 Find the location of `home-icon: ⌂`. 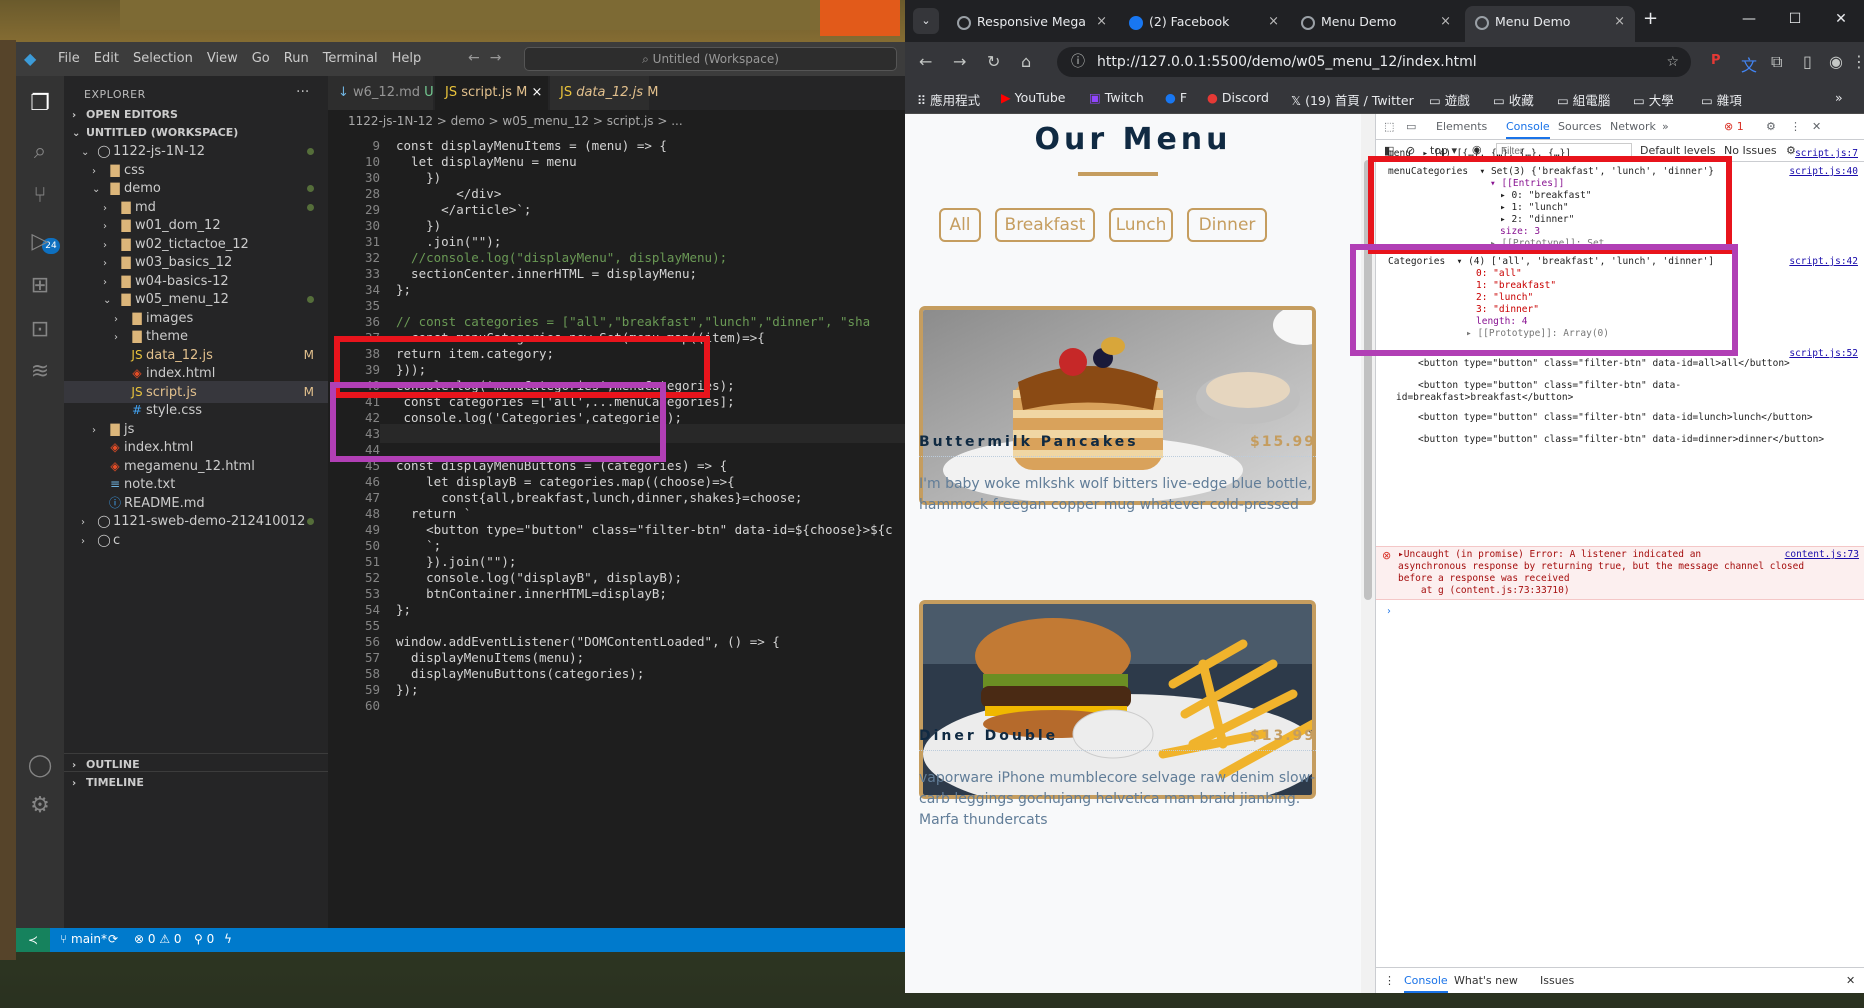

home-icon: ⌂ is located at coordinates (1026, 61).